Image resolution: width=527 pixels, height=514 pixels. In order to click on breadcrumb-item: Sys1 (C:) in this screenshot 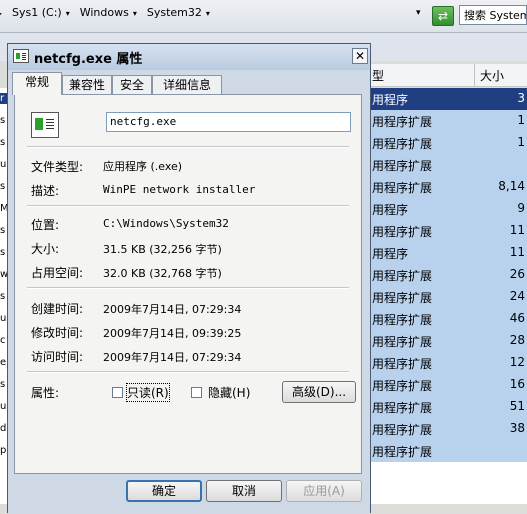, I will do `click(37, 12)`.